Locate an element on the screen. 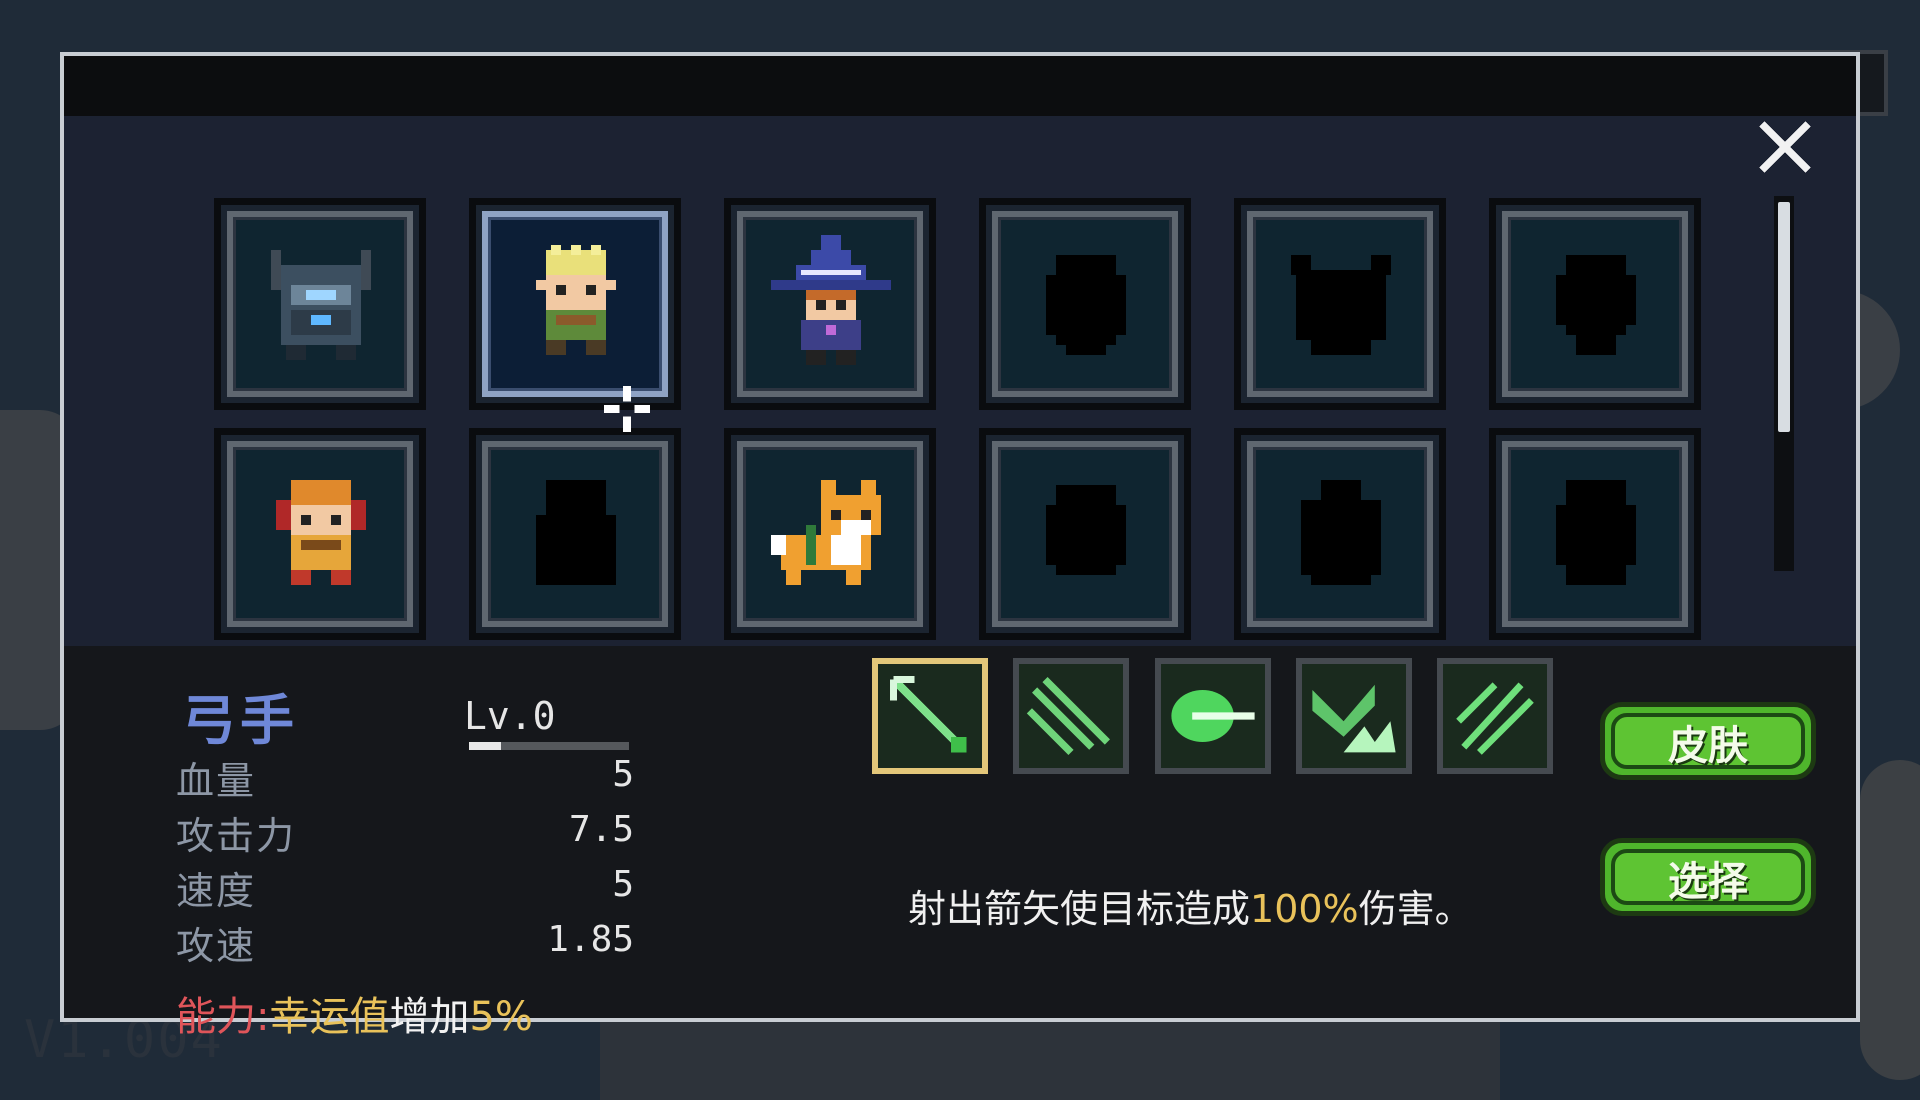 This screenshot has width=1920, height=1100. engineer-icon is located at coordinates (321, 532).